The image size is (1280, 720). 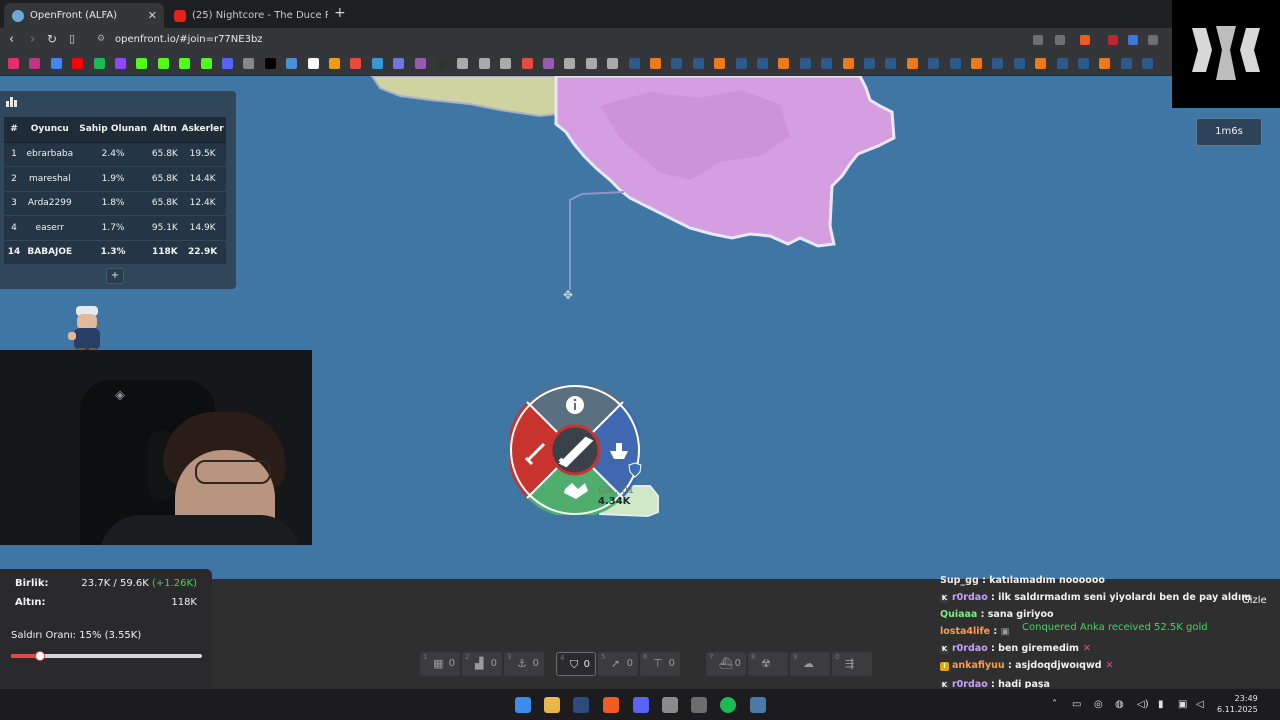 What do you see at coordinates (165, 130) in the screenshot?
I see `column-header: Altın` at bounding box center [165, 130].